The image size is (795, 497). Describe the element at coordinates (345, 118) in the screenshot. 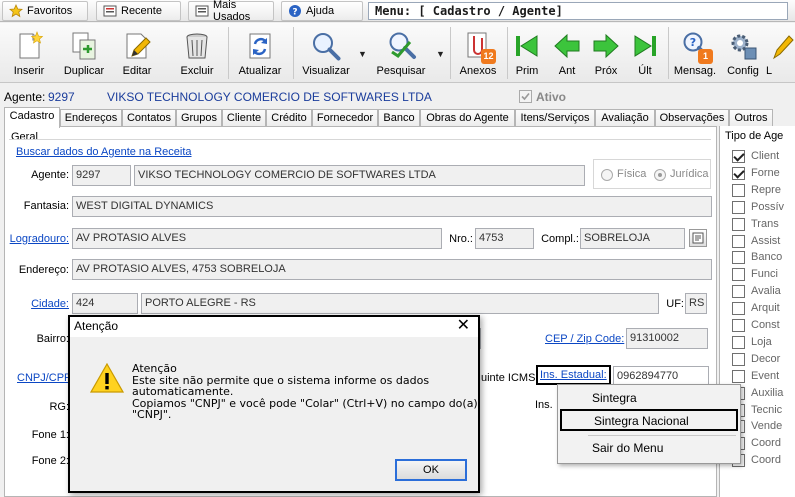

I see `tab-fornecedor: Fornecedor` at that location.